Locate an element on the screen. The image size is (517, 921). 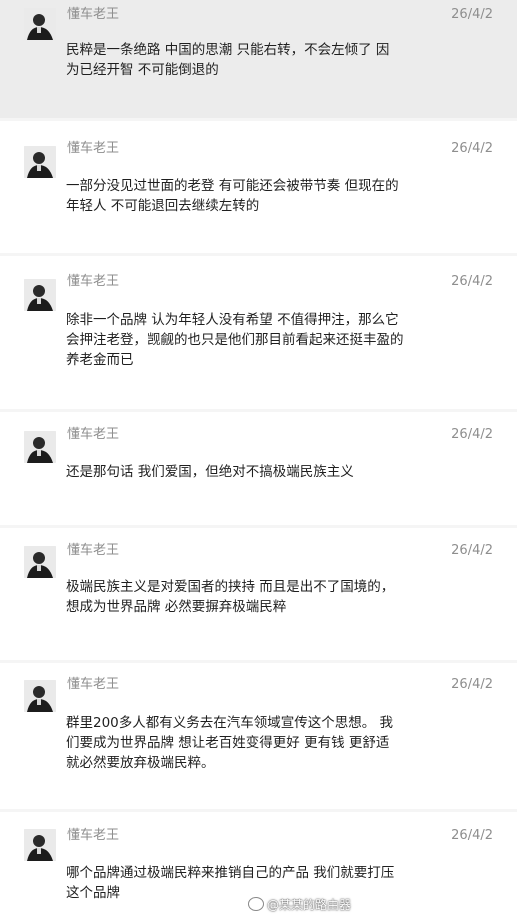
message-line: 除非一个品牌 认为年轻人没有希望 不值得押注，那么它 is located at coordinates (232, 320).